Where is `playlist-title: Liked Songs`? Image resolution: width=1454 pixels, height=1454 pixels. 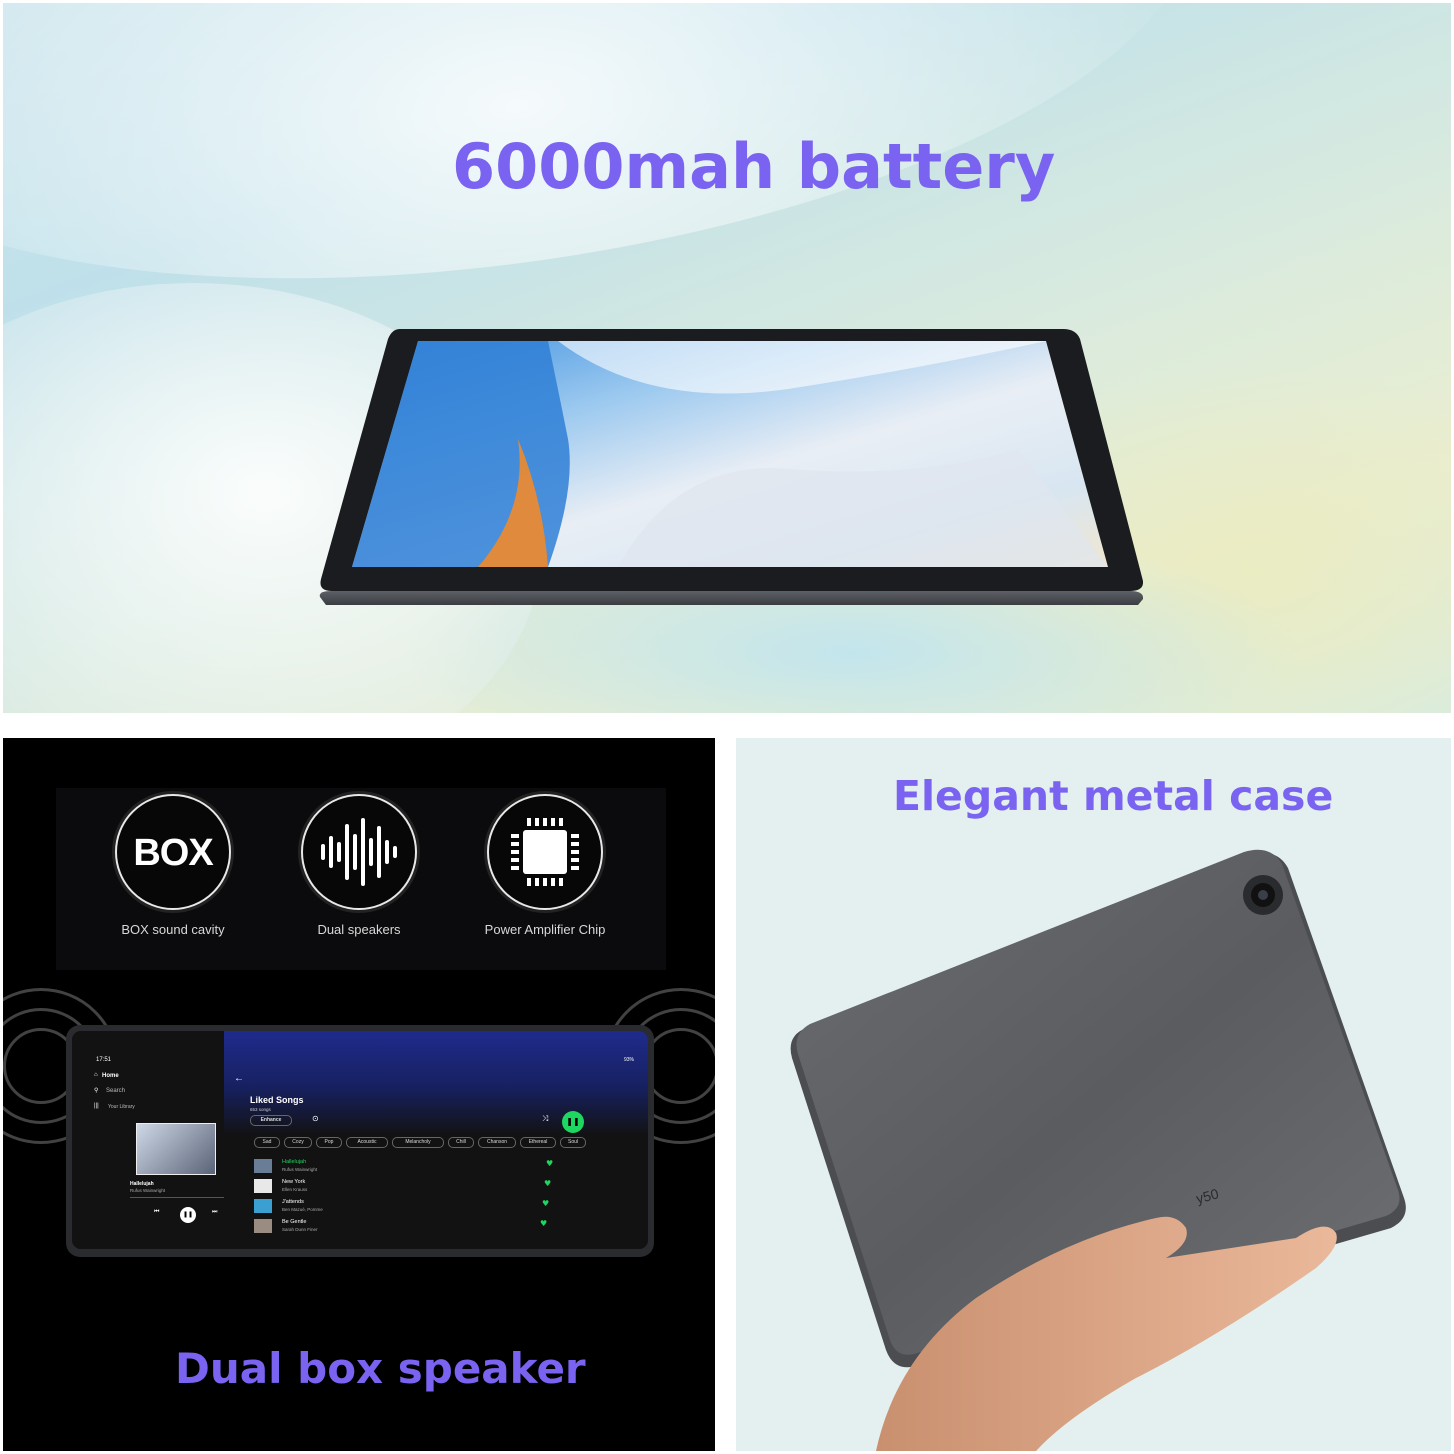
playlist-title: Liked Songs is located at coordinates (277, 1100).